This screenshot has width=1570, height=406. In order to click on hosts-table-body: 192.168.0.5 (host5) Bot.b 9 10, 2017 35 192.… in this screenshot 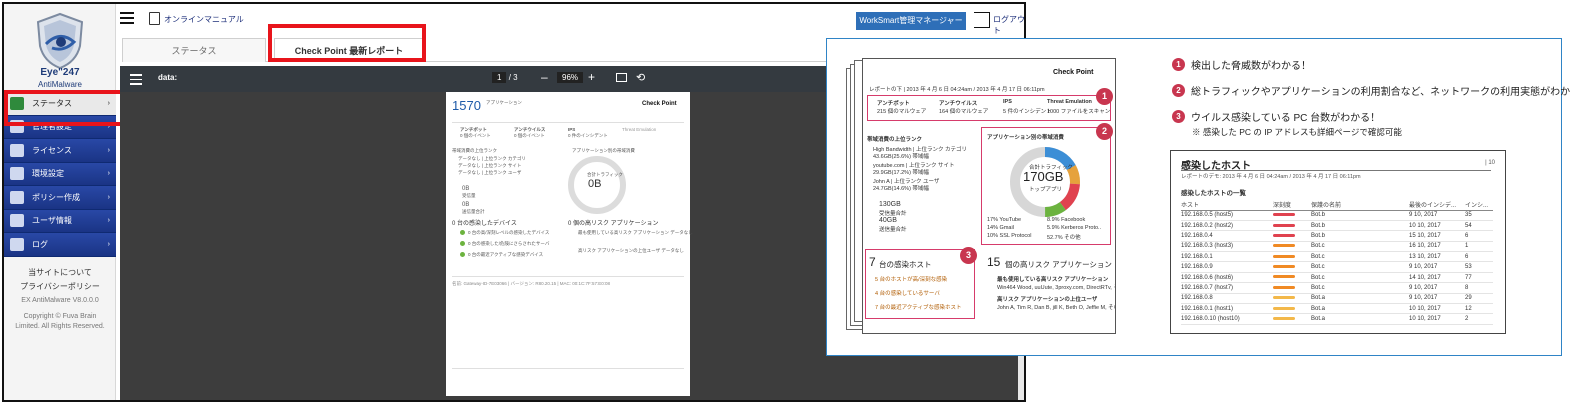, I will do `click(1337, 267)`.